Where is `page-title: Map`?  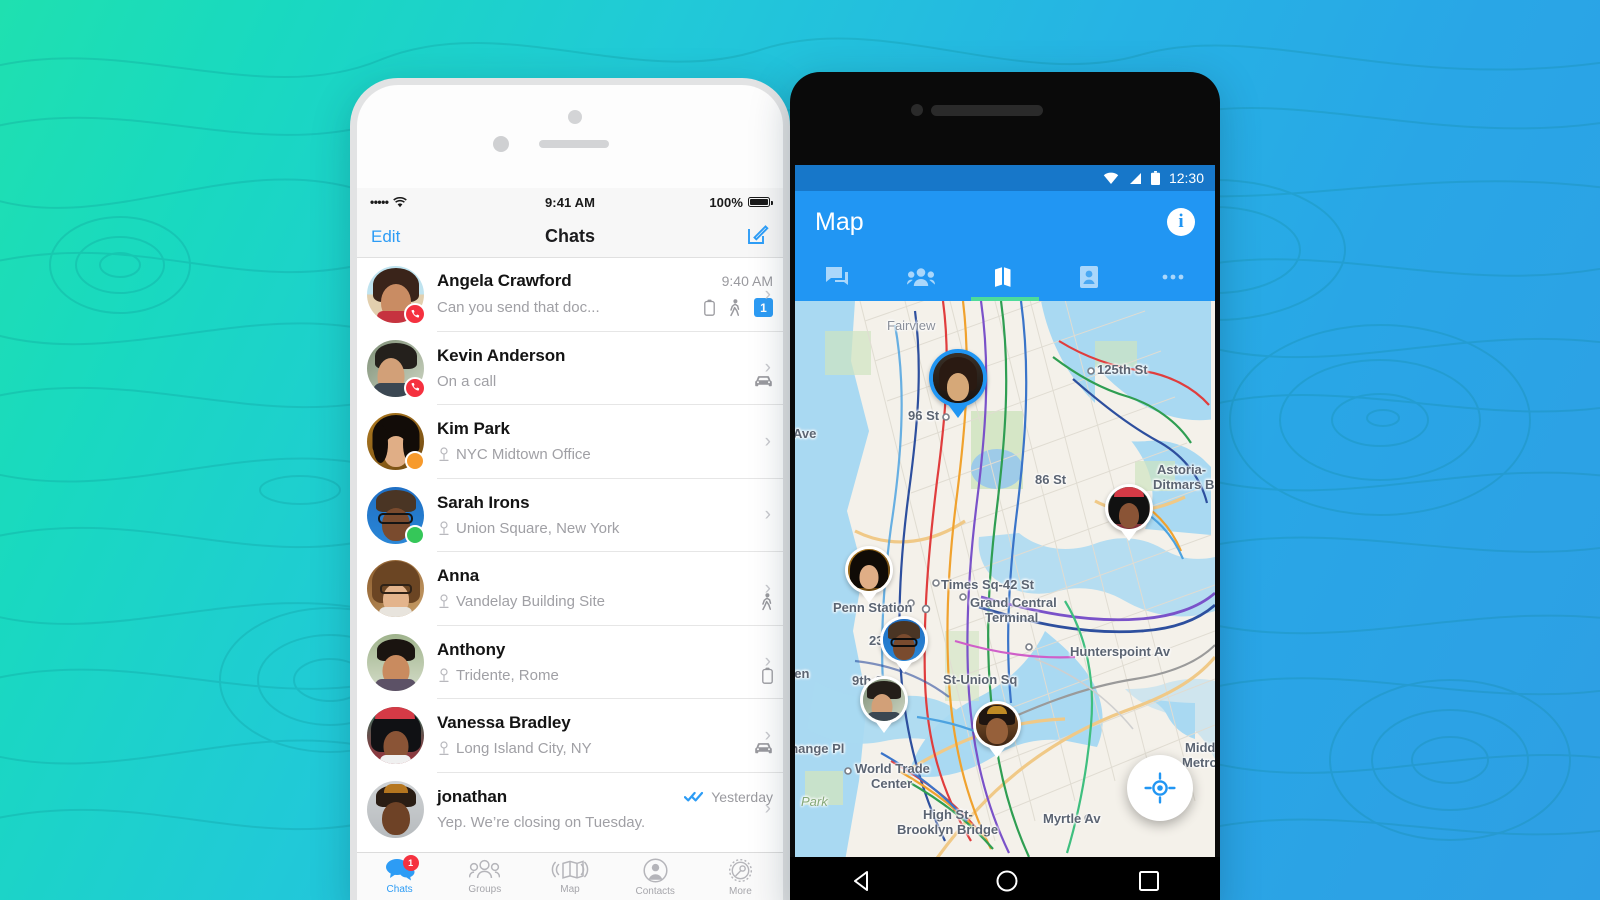
page-title: Map is located at coordinates (839, 221).